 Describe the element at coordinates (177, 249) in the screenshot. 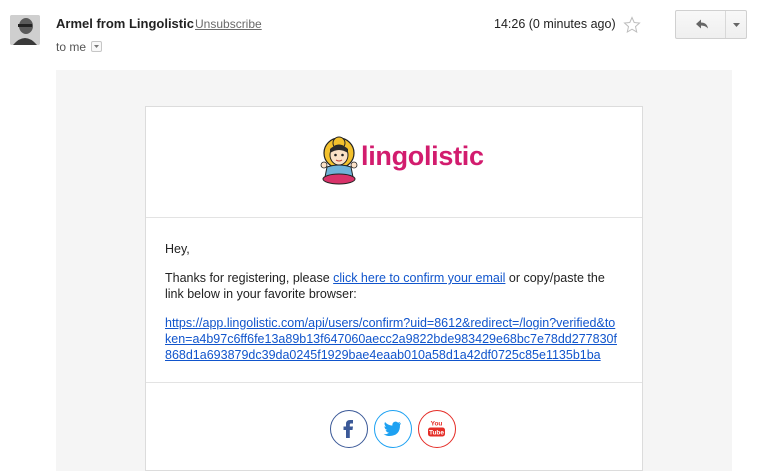

I see `greeting: Hey,` at that location.